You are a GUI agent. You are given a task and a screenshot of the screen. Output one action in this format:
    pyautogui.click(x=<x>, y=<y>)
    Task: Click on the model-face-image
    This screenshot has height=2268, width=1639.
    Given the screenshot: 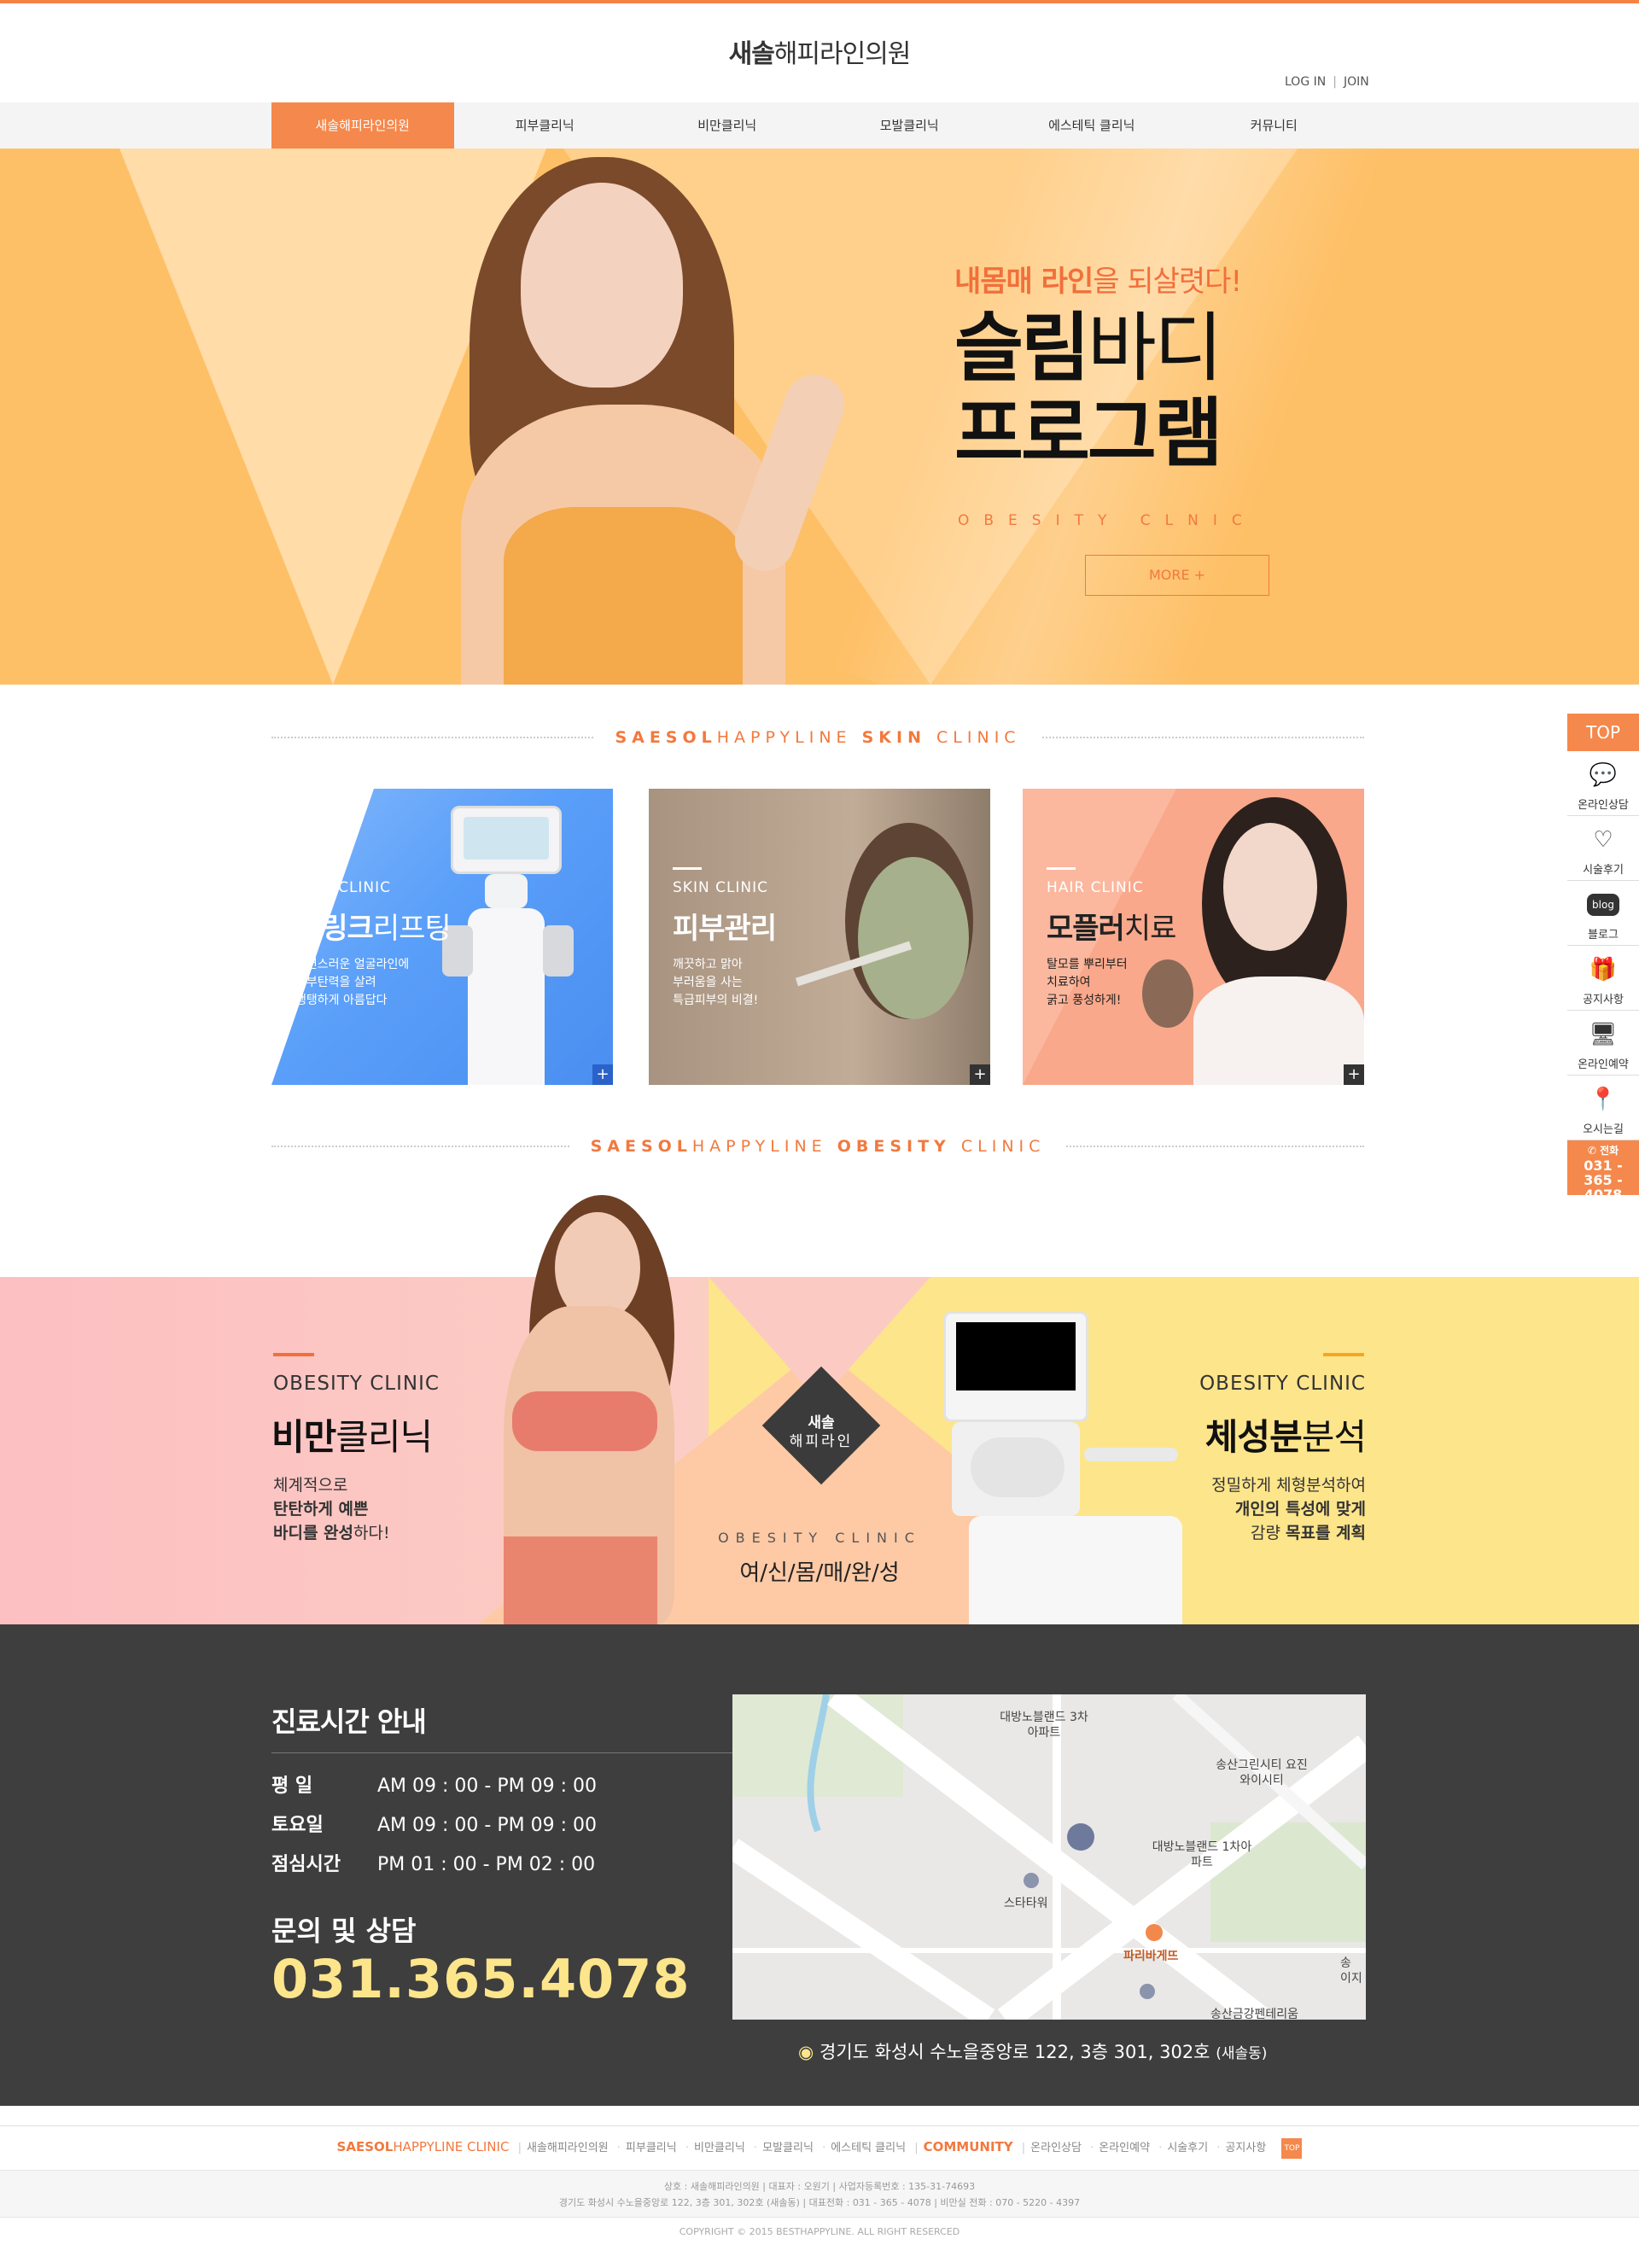 What is the action you would take?
    pyautogui.click(x=1270, y=887)
    